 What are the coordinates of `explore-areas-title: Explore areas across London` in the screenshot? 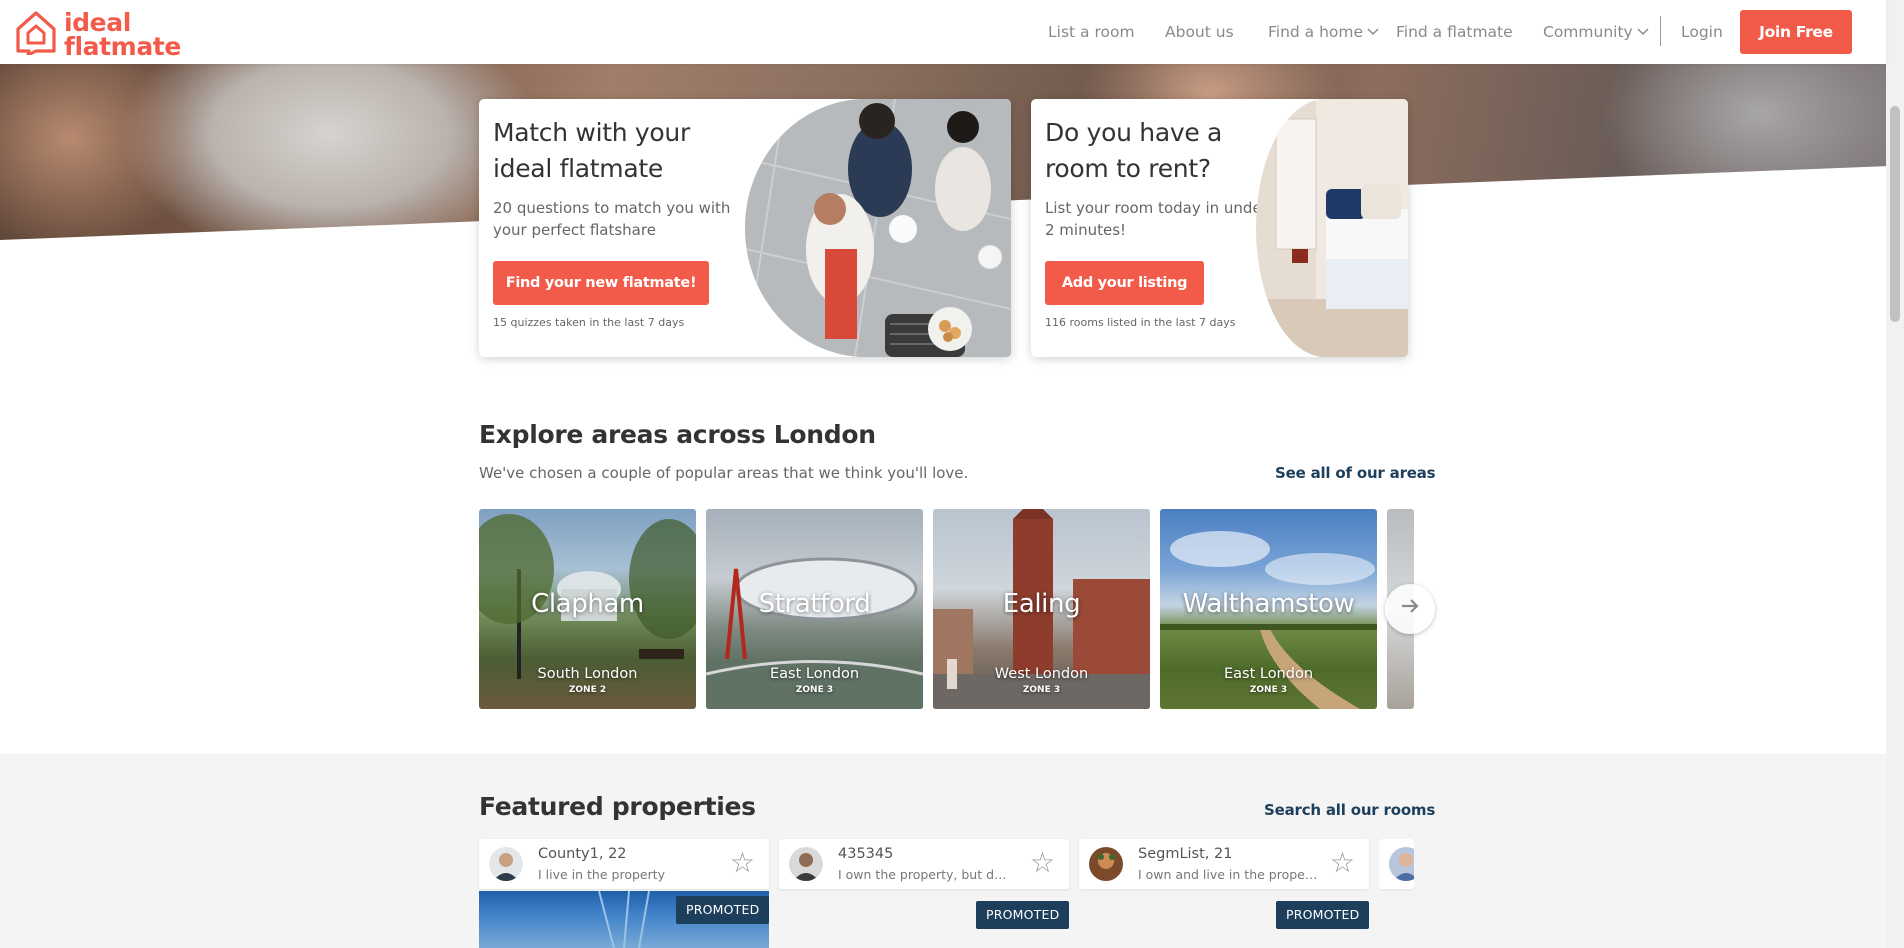 It's located at (677, 434).